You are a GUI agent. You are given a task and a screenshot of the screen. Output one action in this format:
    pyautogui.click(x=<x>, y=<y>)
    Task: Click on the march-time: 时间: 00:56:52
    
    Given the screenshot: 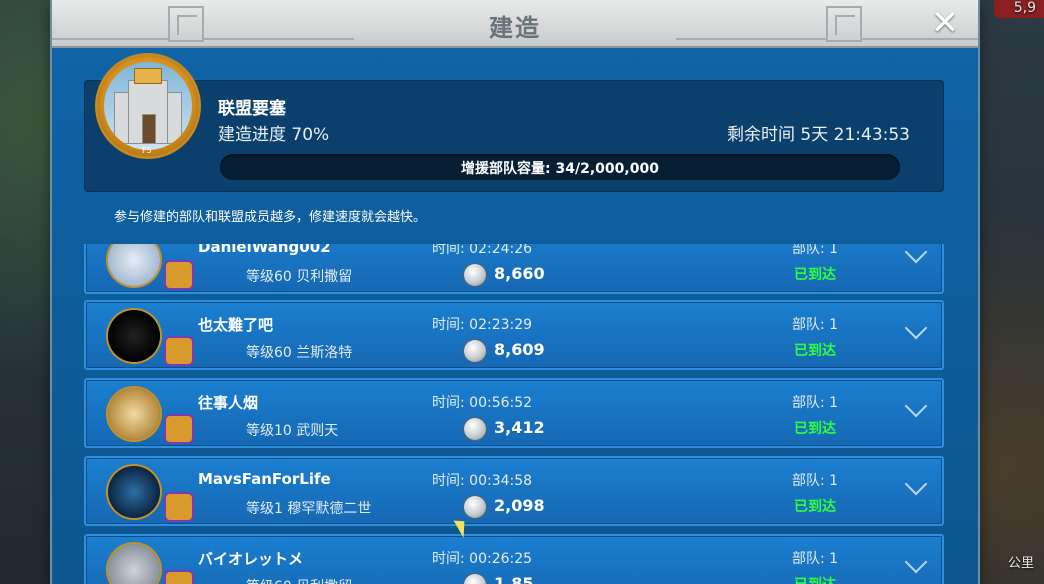 What is the action you would take?
    pyautogui.click(x=482, y=403)
    